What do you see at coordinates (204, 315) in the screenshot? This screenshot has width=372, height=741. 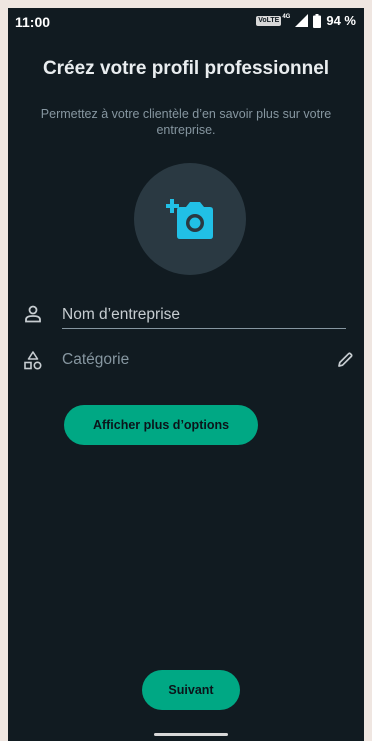 I see `business-name-input` at bounding box center [204, 315].